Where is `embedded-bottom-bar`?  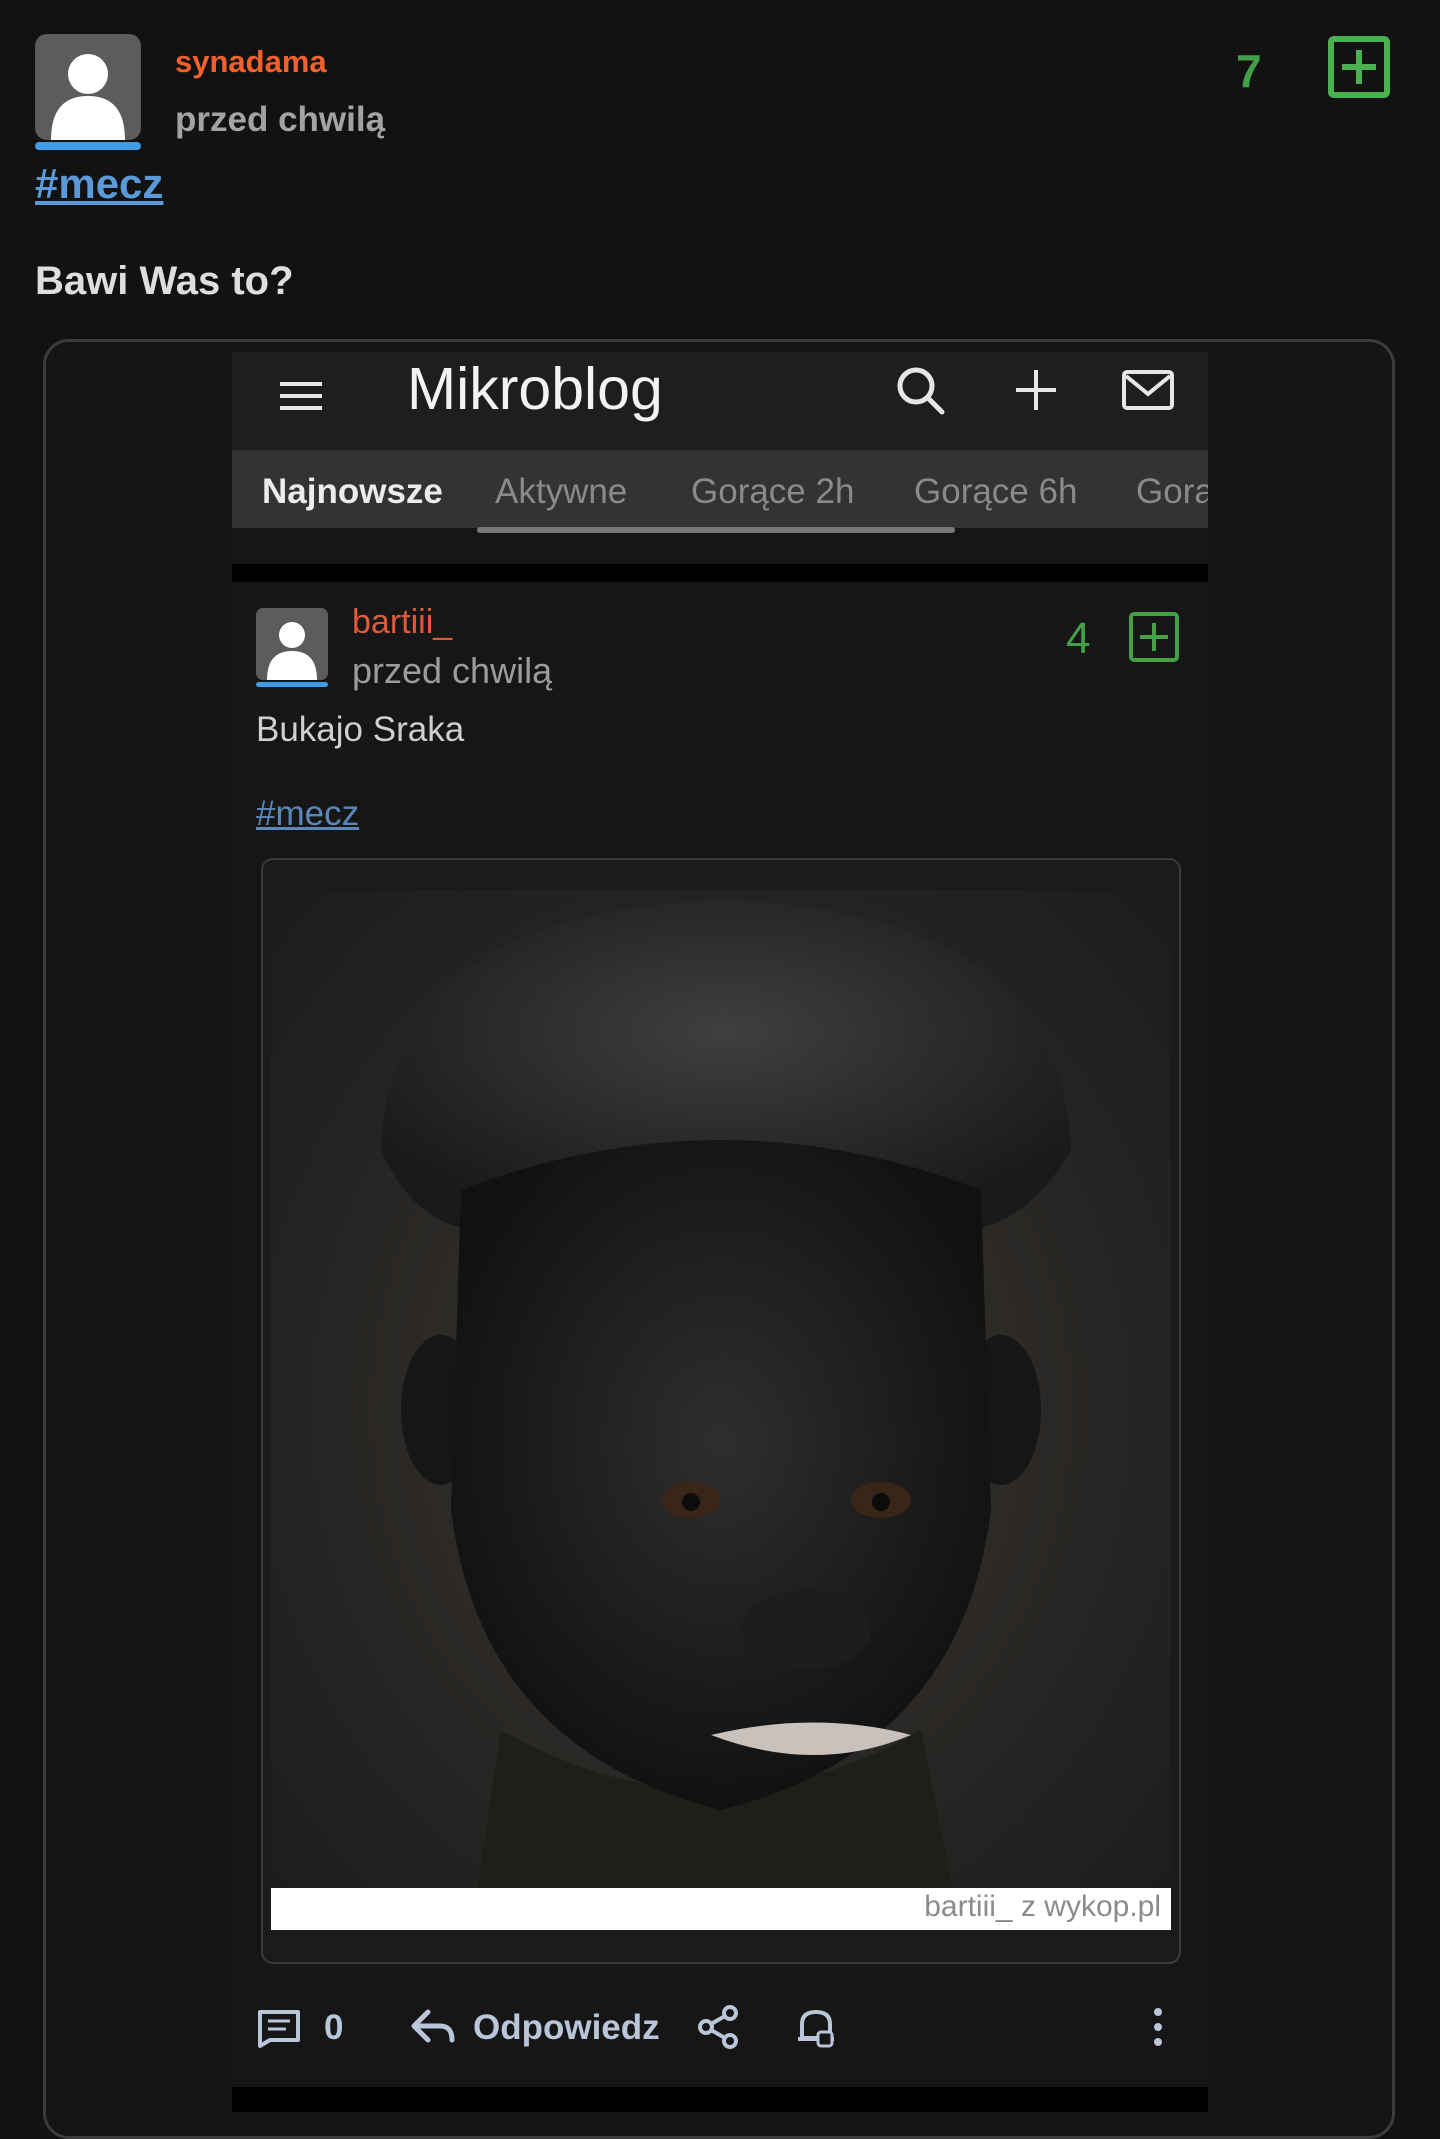 embedded-bottom-bar is located at coordinates (720, 2099).